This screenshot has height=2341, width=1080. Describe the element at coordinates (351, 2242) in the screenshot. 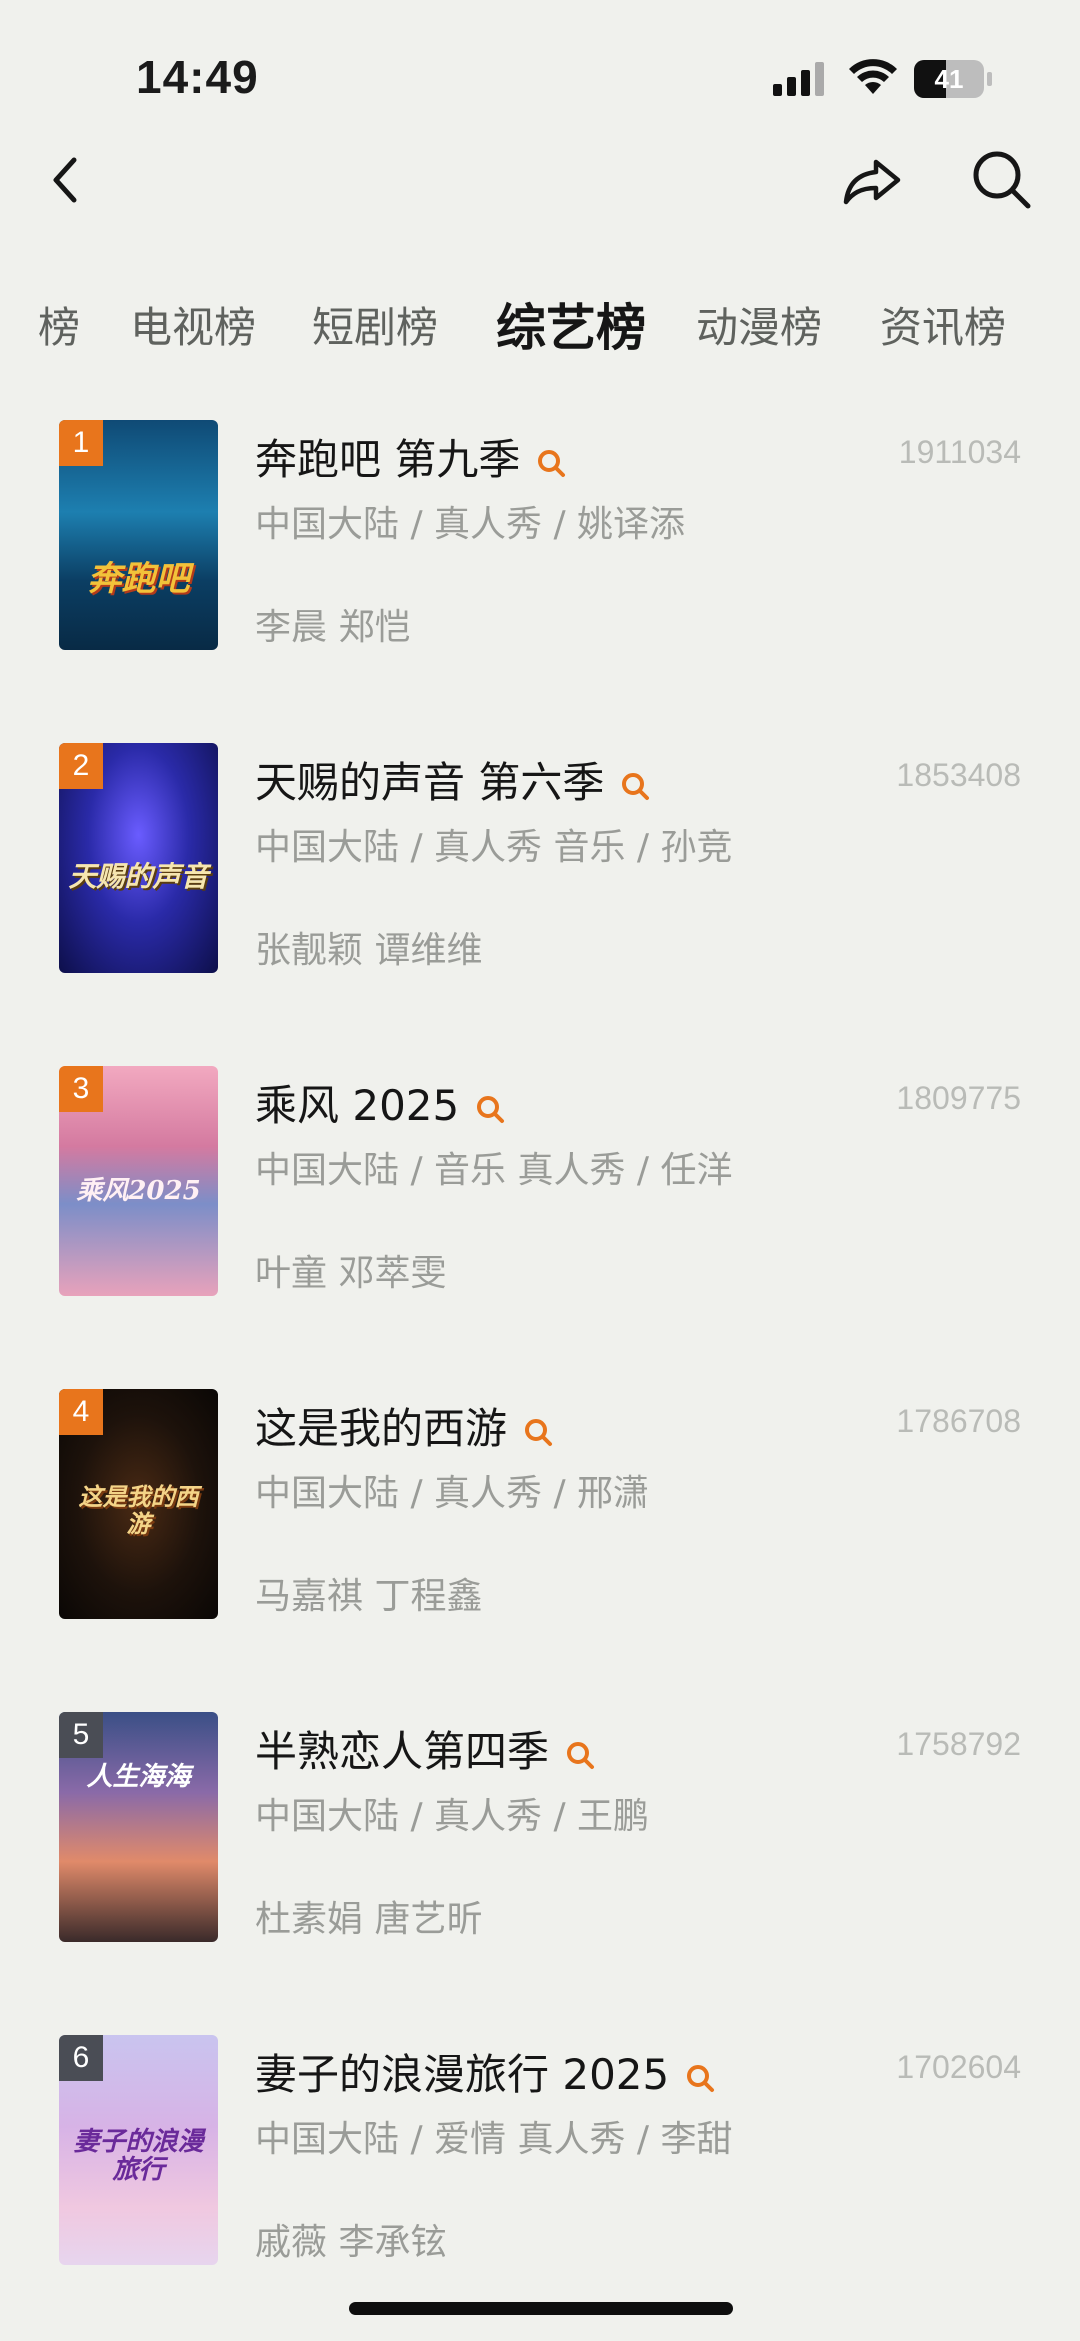

I see `item-cast: 戚薇 李承铉` at that location.